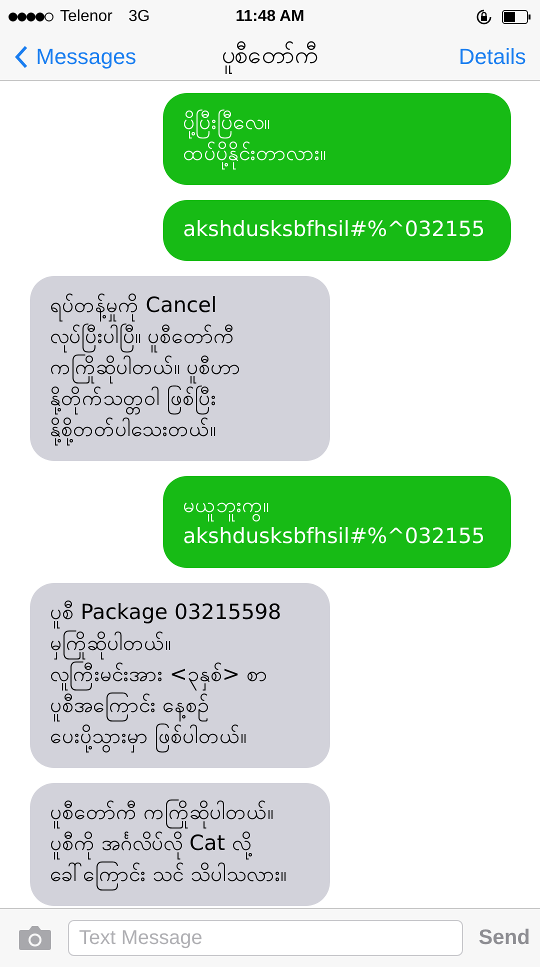 The height and width of the screenshot is (967, 540). Describe the element at coordinates (337, 139) in the screenshot. I see `sent-message-bubble: ပို့ပြီးပြီလေ။ ထပ်ပို့နိုင်းတာလား။` at that location.